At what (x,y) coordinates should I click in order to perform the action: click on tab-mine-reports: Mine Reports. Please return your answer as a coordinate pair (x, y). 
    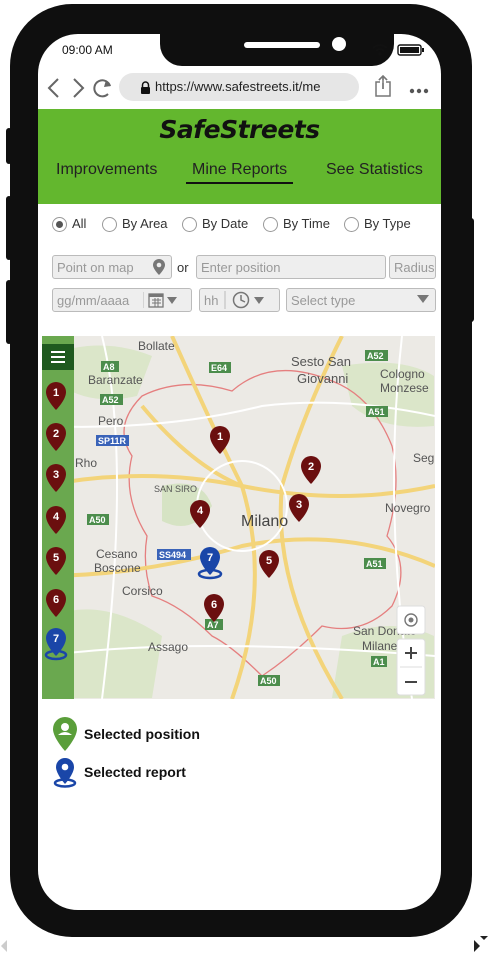
    Looking at the image, I should click on (240, 172).